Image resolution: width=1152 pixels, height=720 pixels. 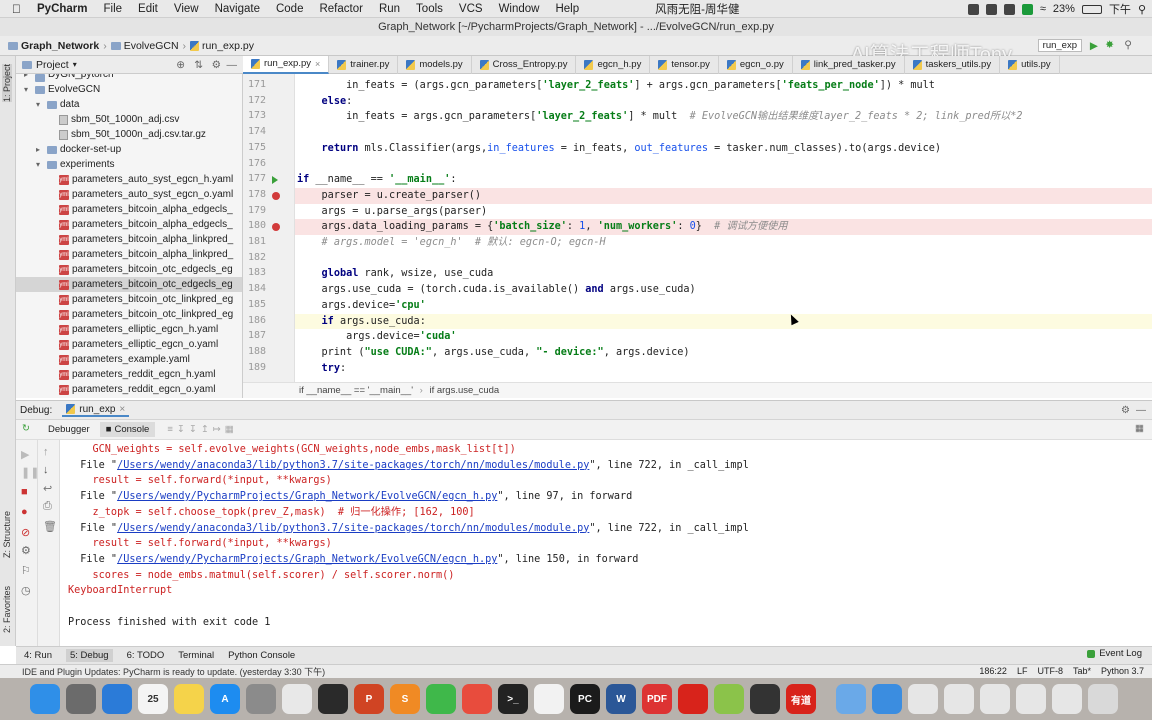 I want to click on breadcrumb-item: if args.use_cuda, so click(x=464, y=390).